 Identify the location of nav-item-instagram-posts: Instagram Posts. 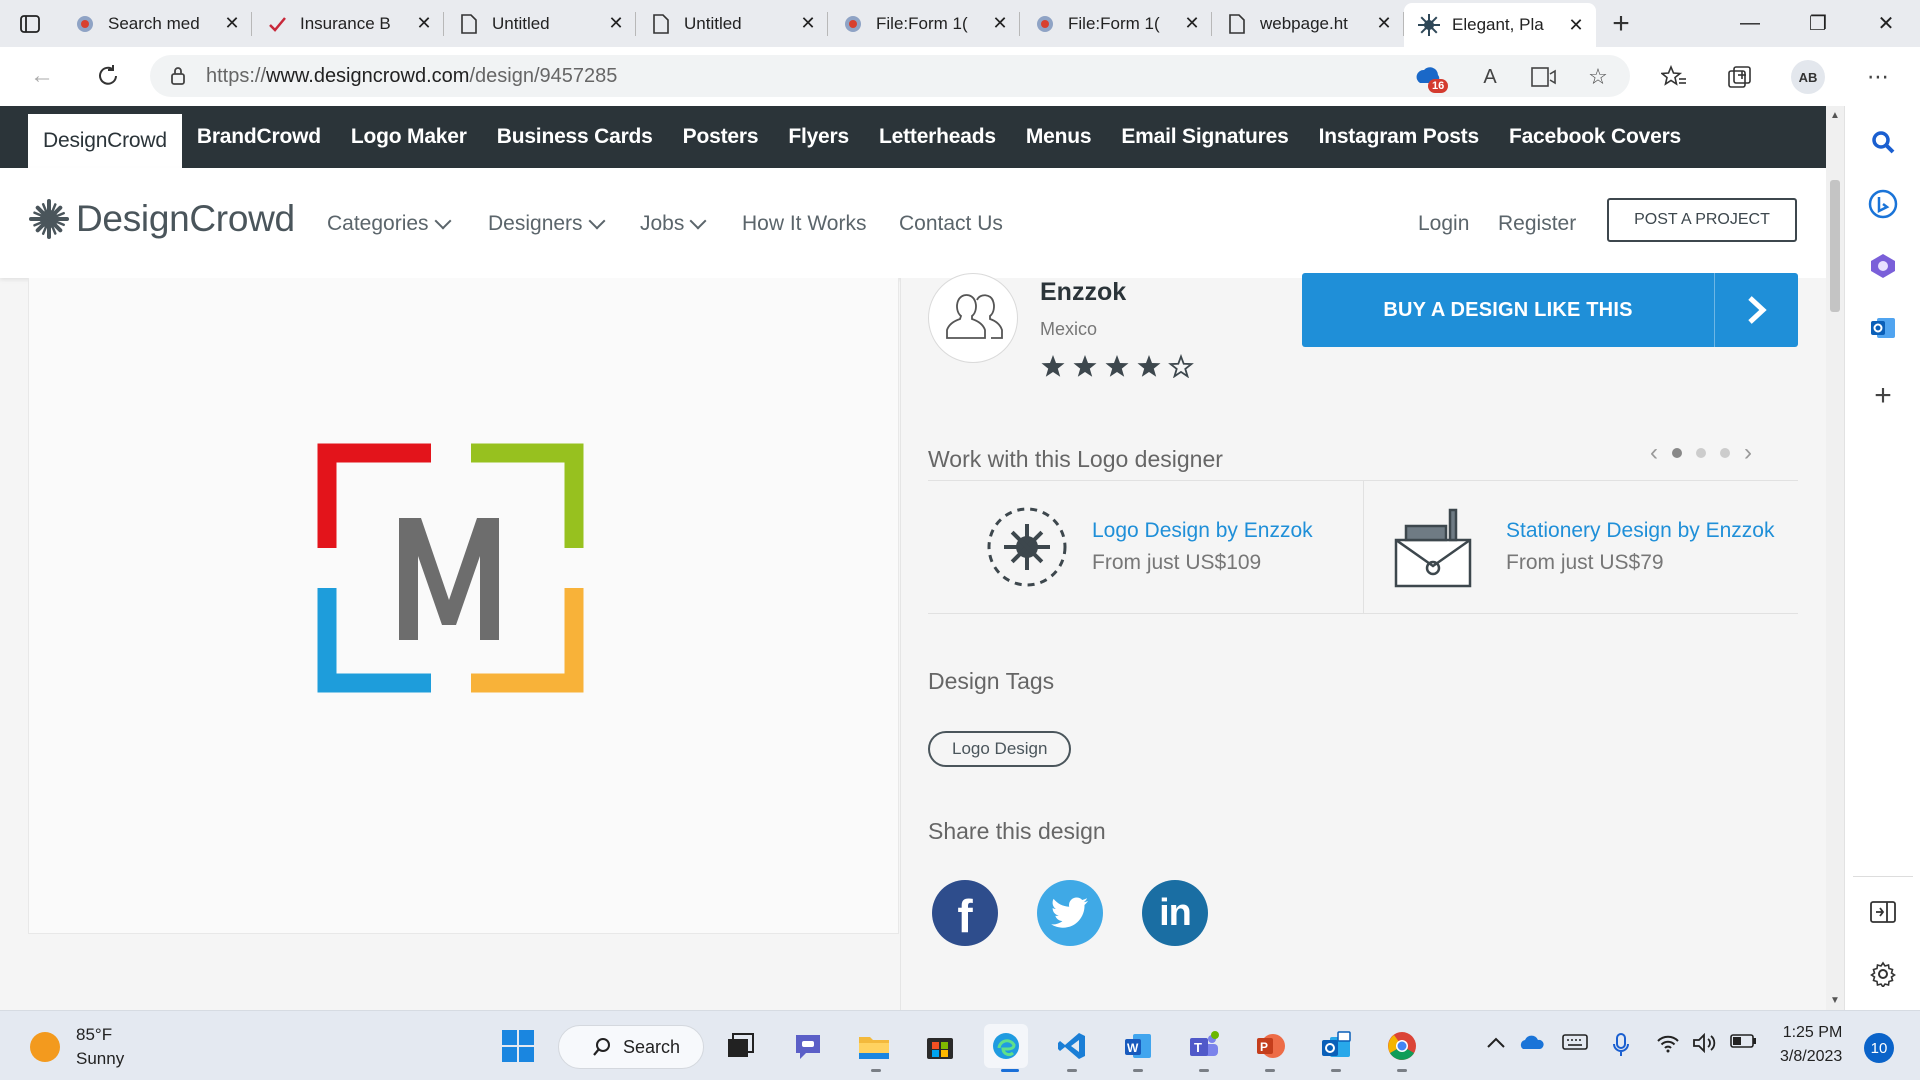
(1399, 137).